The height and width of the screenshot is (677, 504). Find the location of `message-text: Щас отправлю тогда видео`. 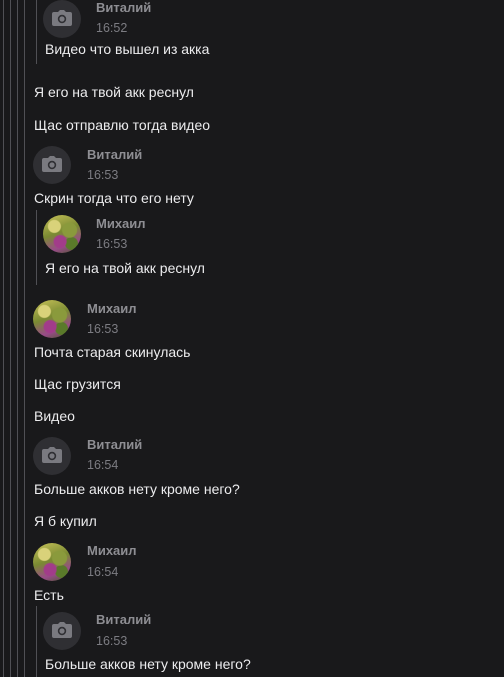

message-text: Щас отправлю тогда видео is located at coordinates (122, 125).